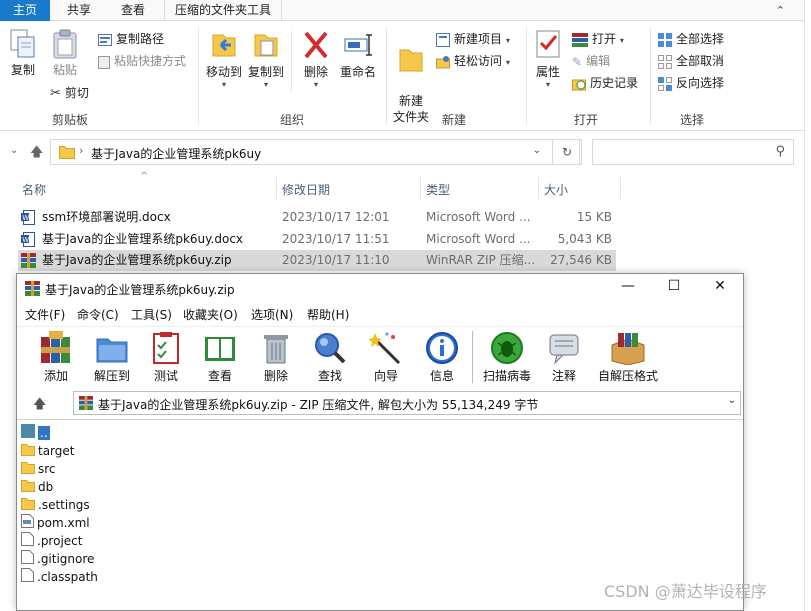  What do you see at coordinates (112, 357) in the screenshot?
I see `toolbar-extract-button: 解压到` at bounding box center [112, 357].